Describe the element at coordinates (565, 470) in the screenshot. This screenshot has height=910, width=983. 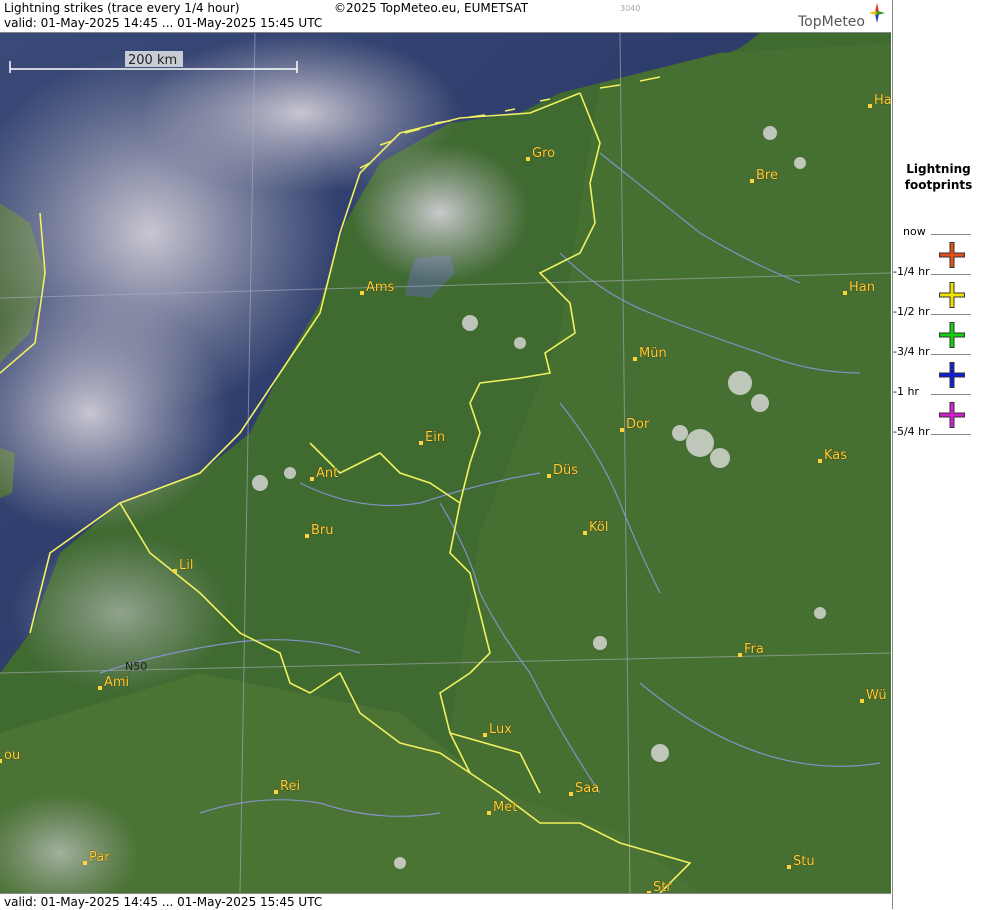
I see `city-label: Düs` at that location.